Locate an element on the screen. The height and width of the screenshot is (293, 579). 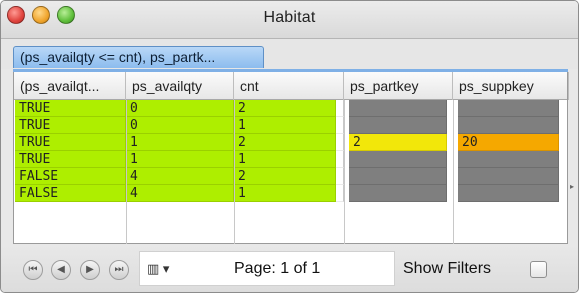
cell-ps-partkey: 2 is located at coordinates (398, 142).